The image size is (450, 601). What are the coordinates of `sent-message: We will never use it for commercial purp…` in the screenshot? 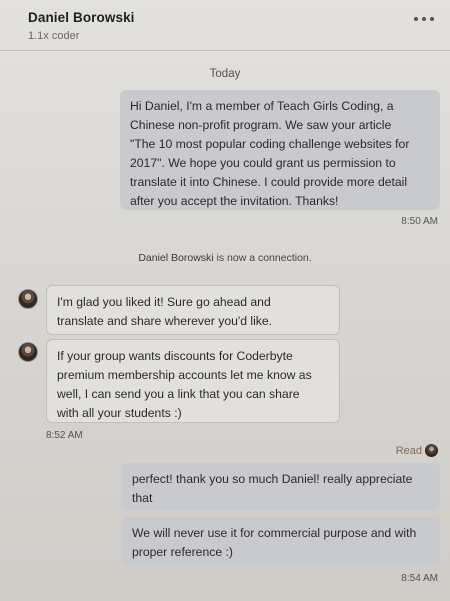 It's located at (281, 541).